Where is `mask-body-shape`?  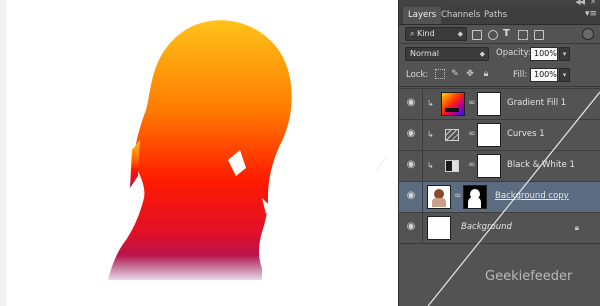
mask-body-shape is located at coordinates (474, 202).